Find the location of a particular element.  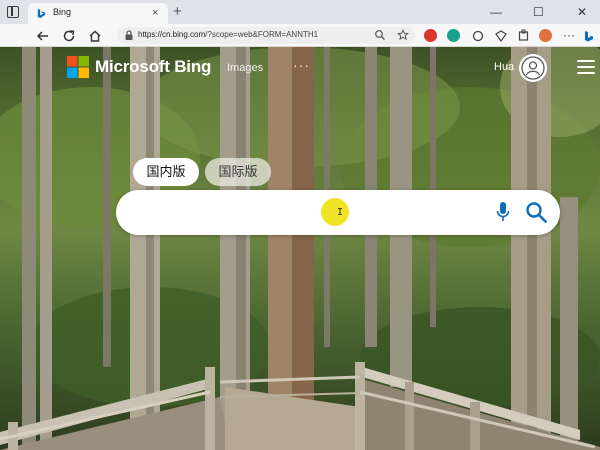

text-cursor-icon: I is located at coordinates (340, 212).